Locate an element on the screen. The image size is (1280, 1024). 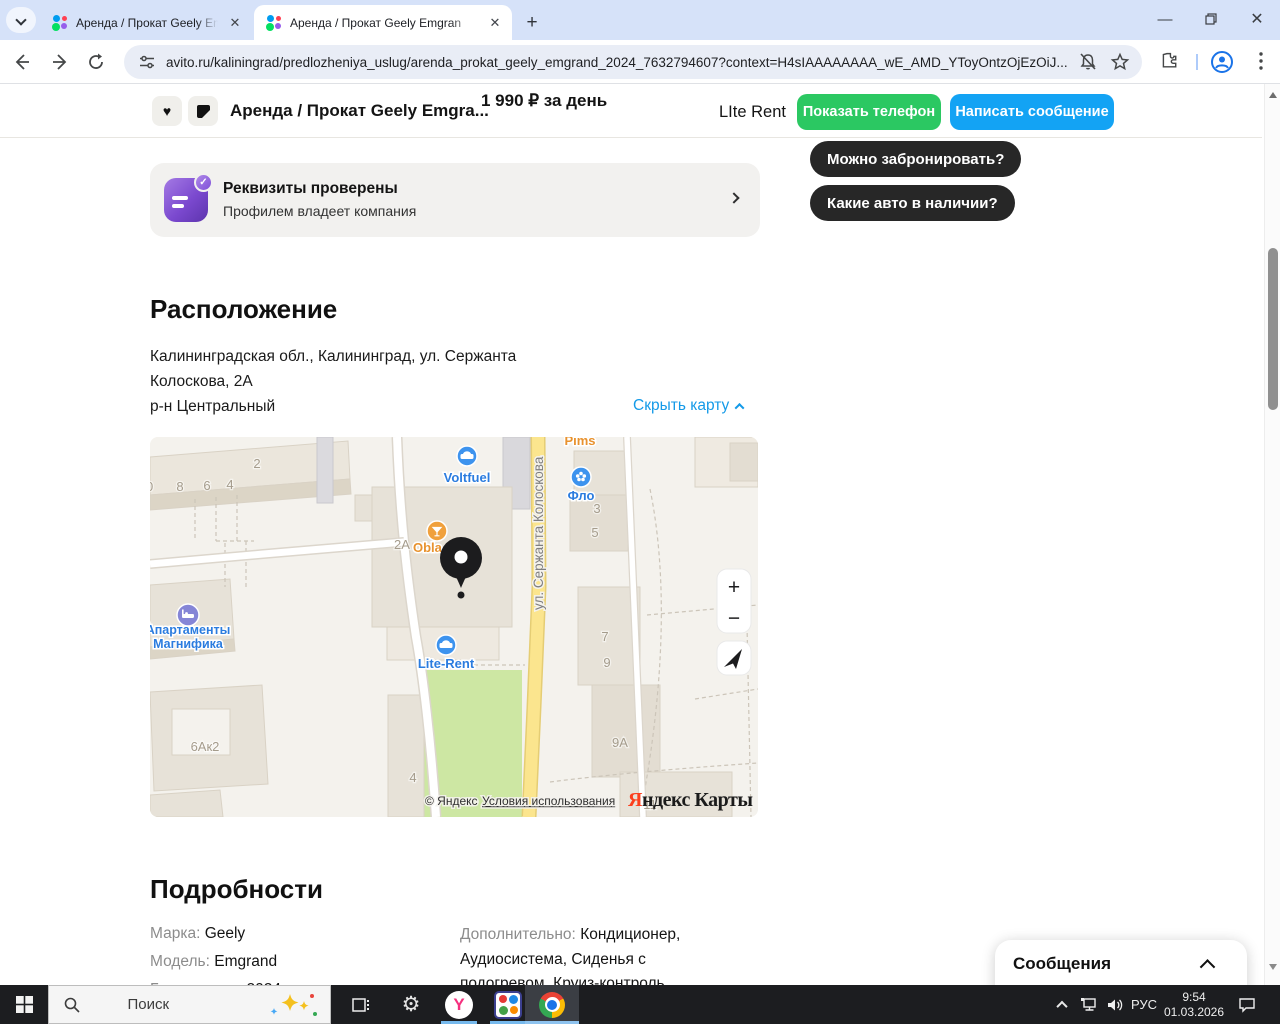
details-heading: Подробности is located at coordinates (236, 889).